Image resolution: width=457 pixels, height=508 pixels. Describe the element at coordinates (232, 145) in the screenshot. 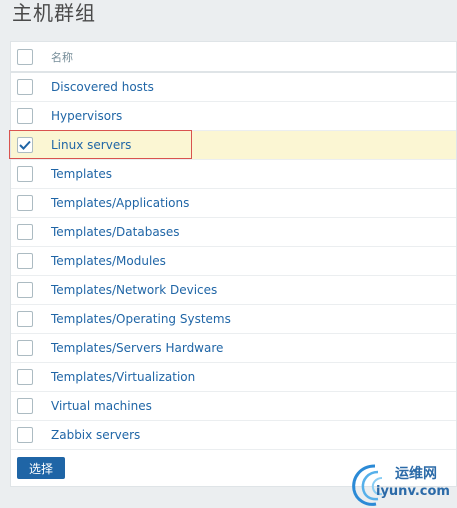

I see `table-row-selected: Linux servers` at that location.